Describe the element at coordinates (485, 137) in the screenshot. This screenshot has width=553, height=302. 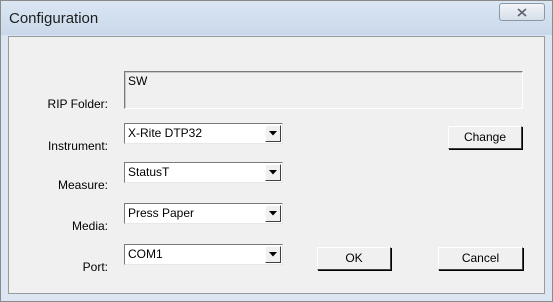
I see `change-button: Change` at that location.